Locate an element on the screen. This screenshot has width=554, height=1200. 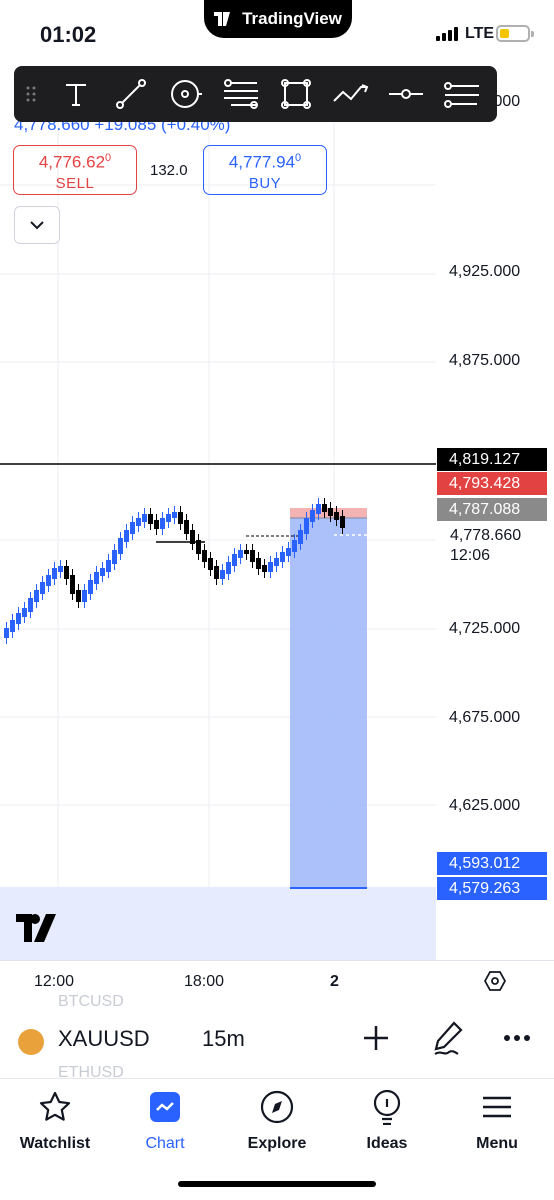
time-axis-label: 12:00 is located at coordinates (54, 981).